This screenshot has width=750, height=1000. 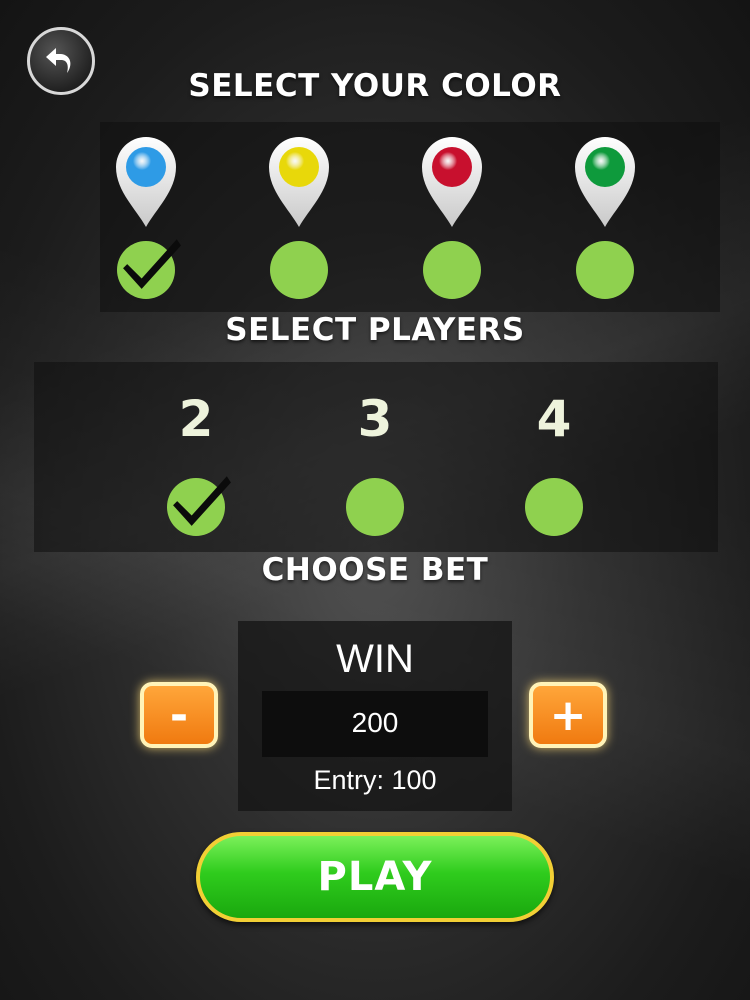 What do you see at coordinates (605, 182) in the screenshot?
I see `color-pin-green` at bounding box center [605, 182].